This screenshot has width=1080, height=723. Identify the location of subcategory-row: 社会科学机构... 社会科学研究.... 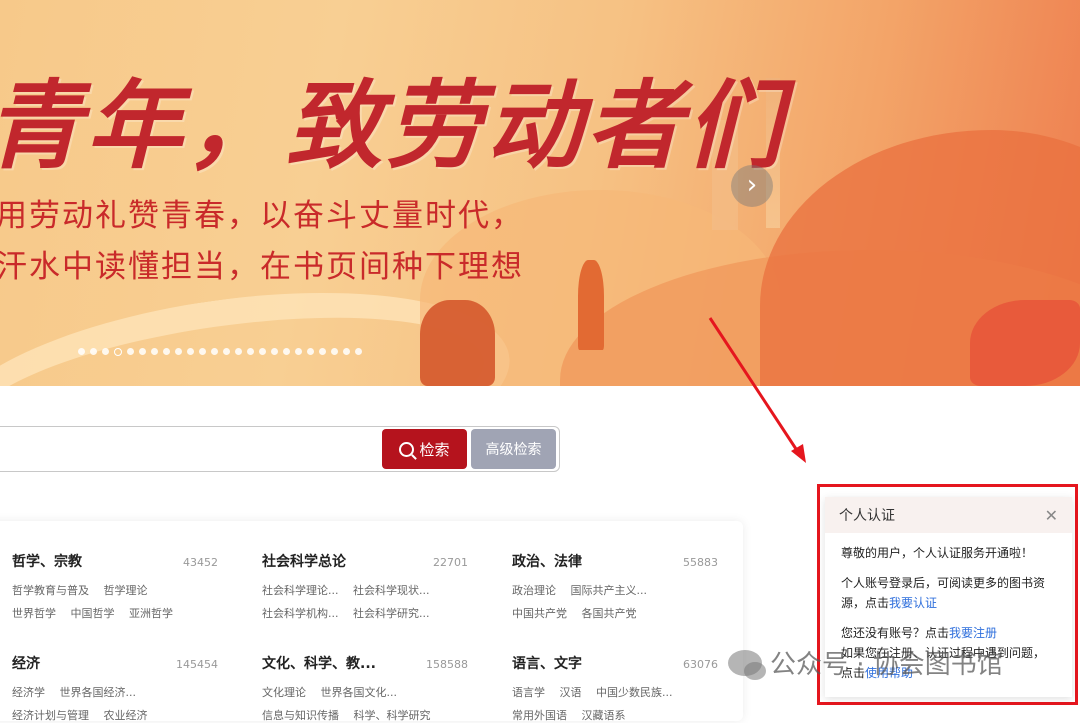
(365, 613).